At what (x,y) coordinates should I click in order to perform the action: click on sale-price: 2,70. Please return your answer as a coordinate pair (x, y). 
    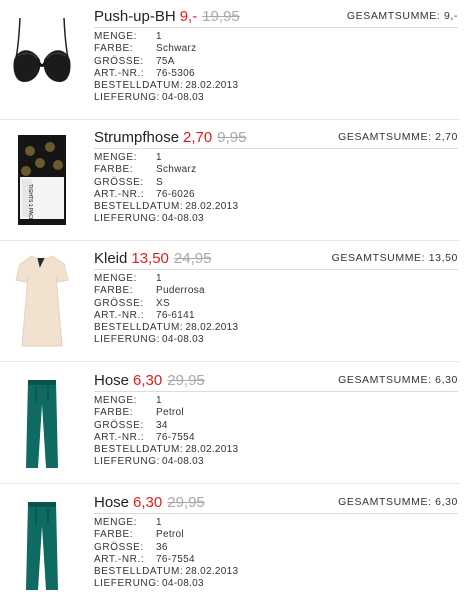
    Looking at the image, I should click on (198, 137).